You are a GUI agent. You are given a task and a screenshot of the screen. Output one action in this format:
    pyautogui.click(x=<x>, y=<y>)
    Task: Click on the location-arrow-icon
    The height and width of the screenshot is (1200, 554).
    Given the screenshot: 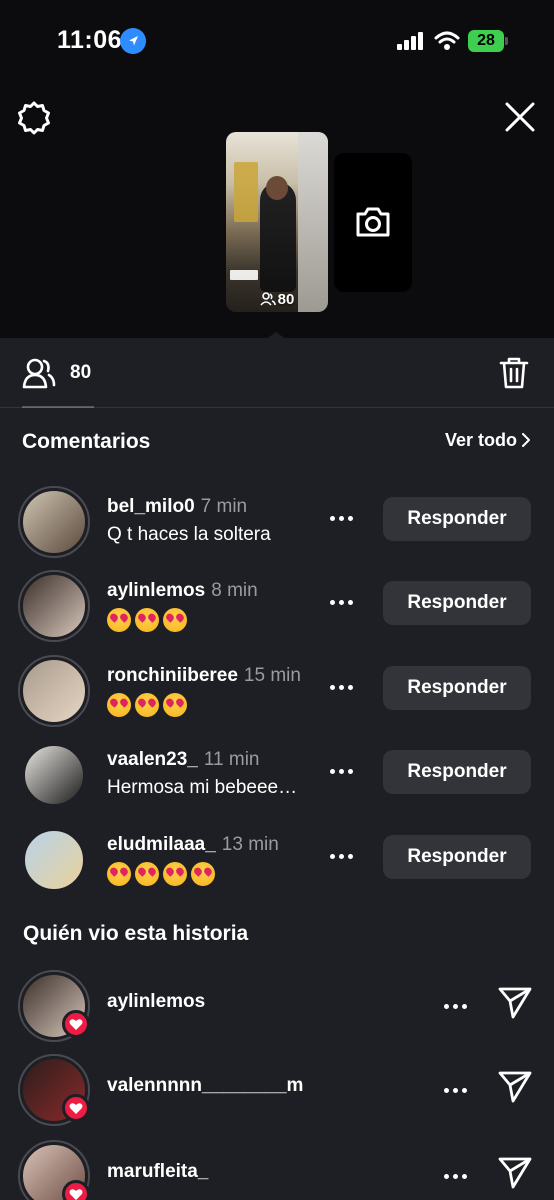 What is the action you would take?
    pyautogui.click(x=133, y=41)
    